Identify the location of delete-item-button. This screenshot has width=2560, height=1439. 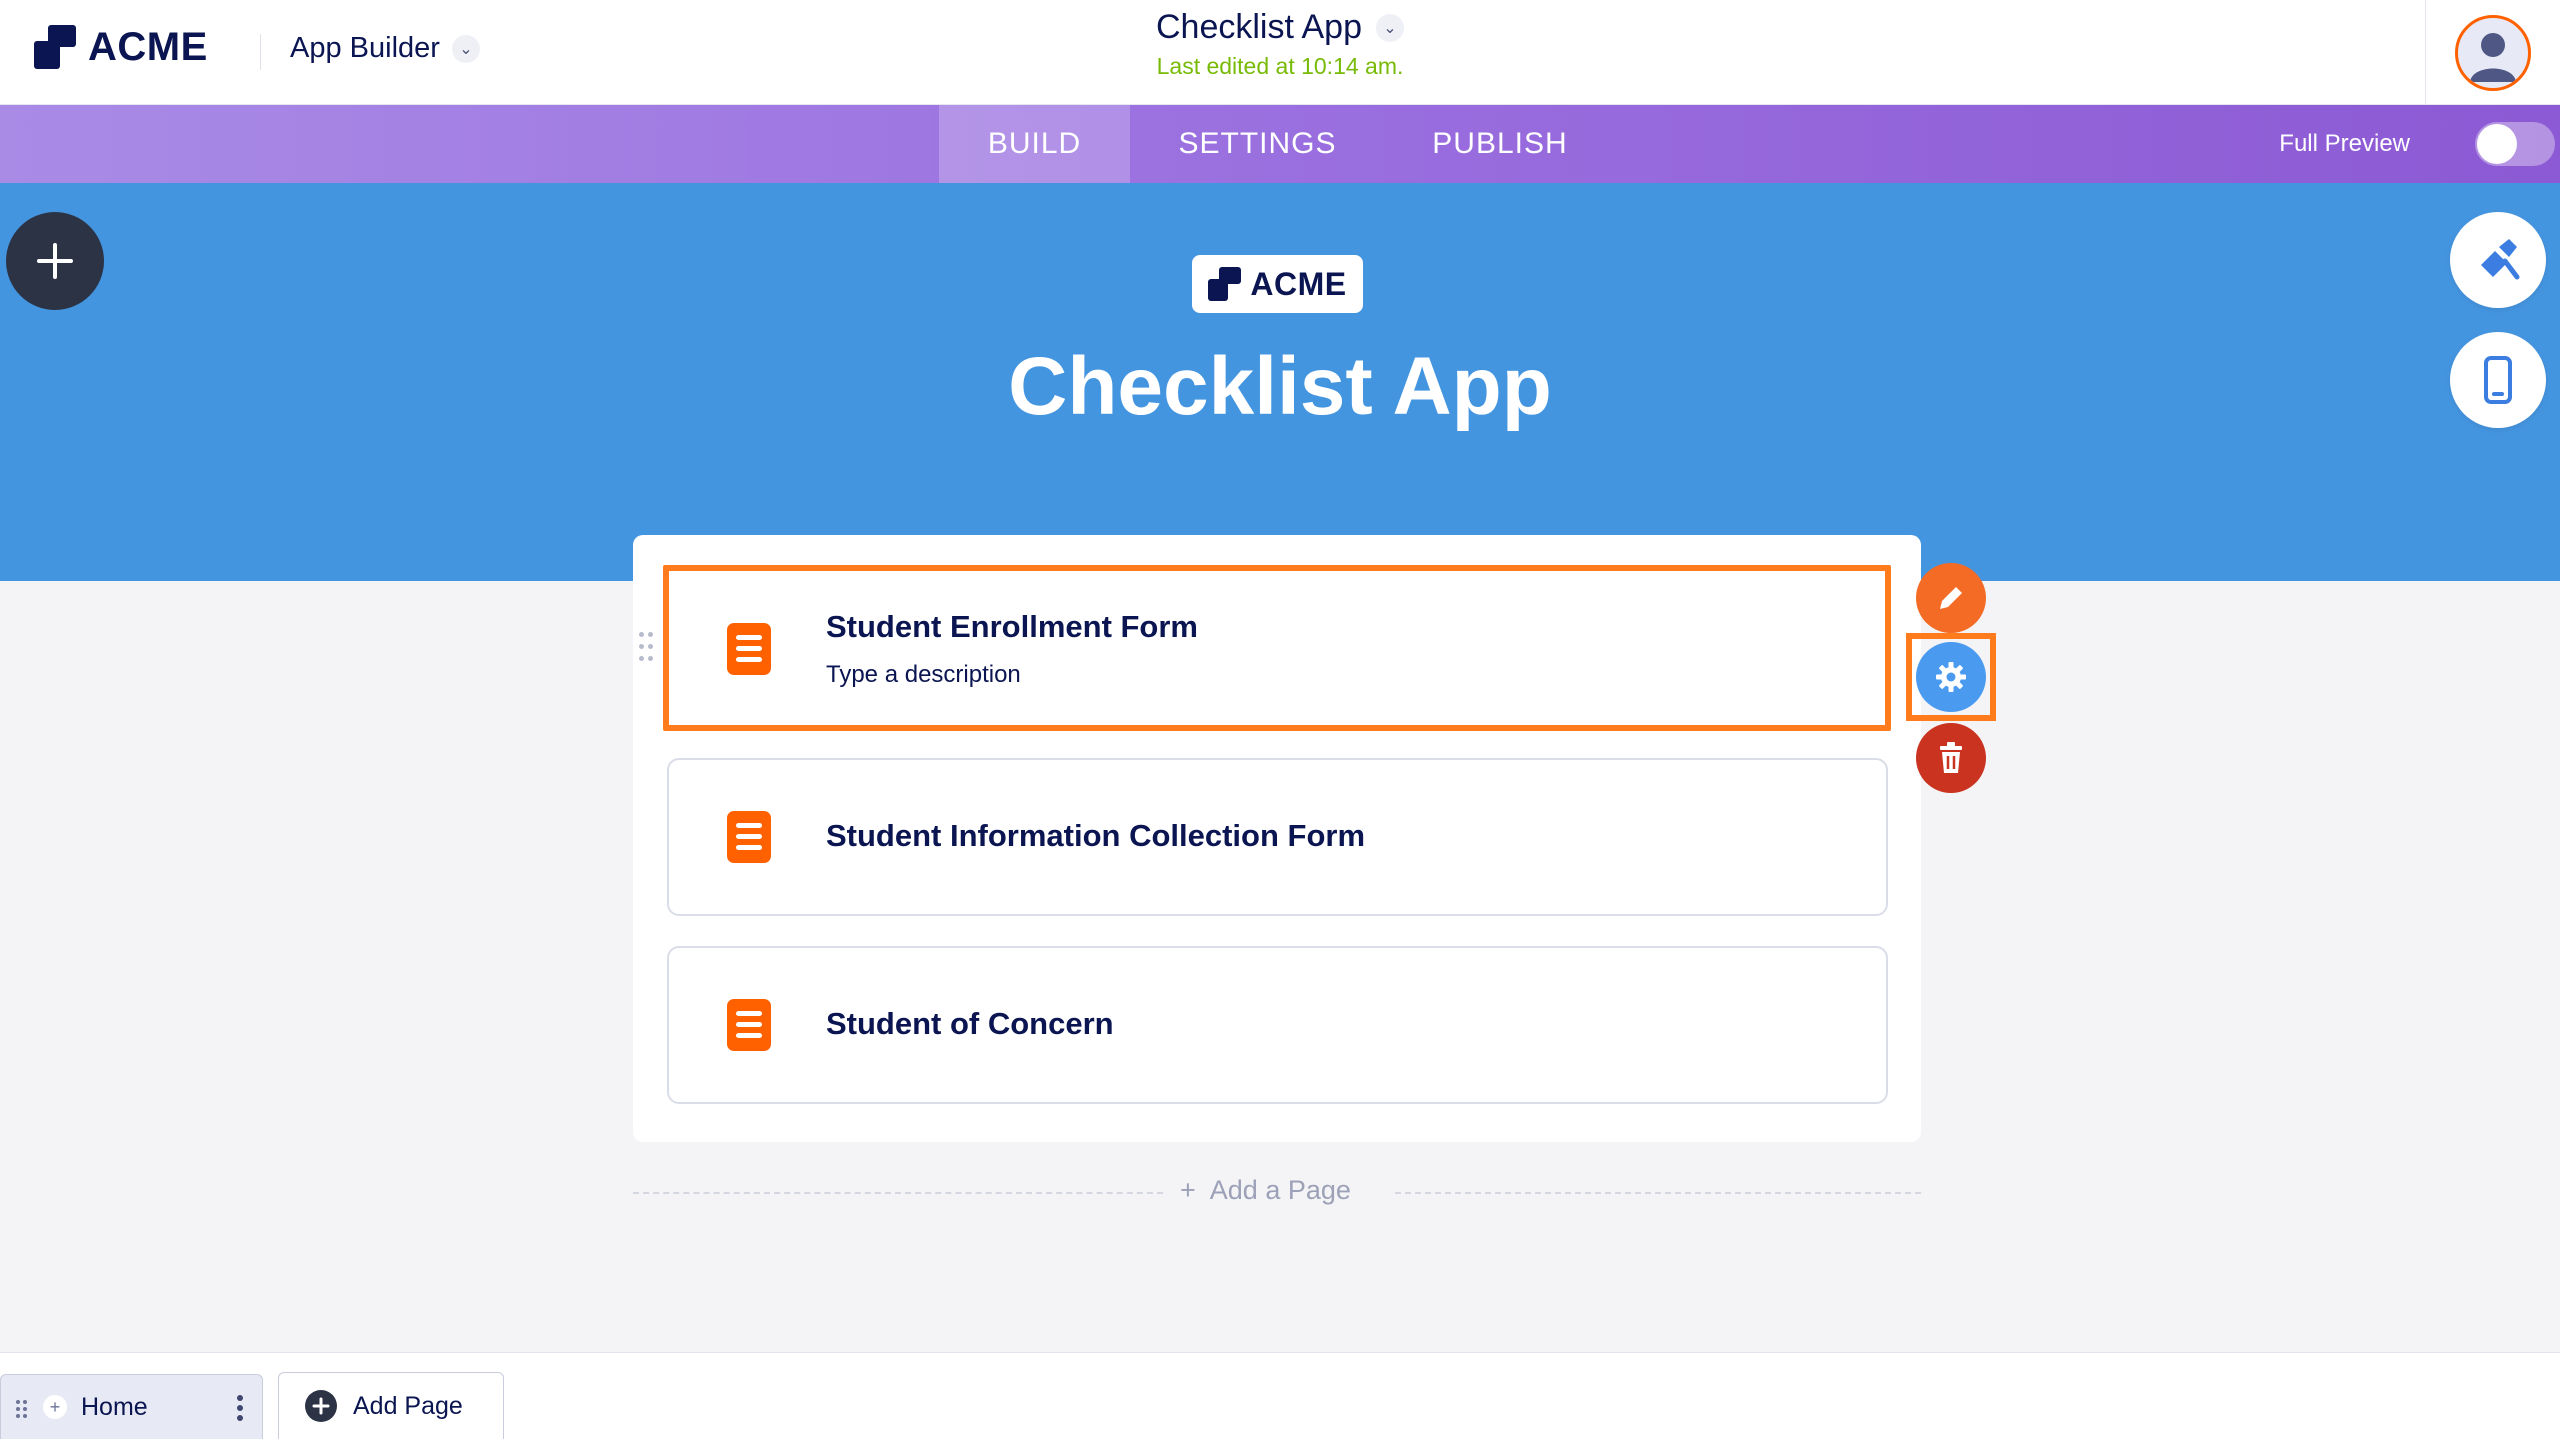
(1951, 758).